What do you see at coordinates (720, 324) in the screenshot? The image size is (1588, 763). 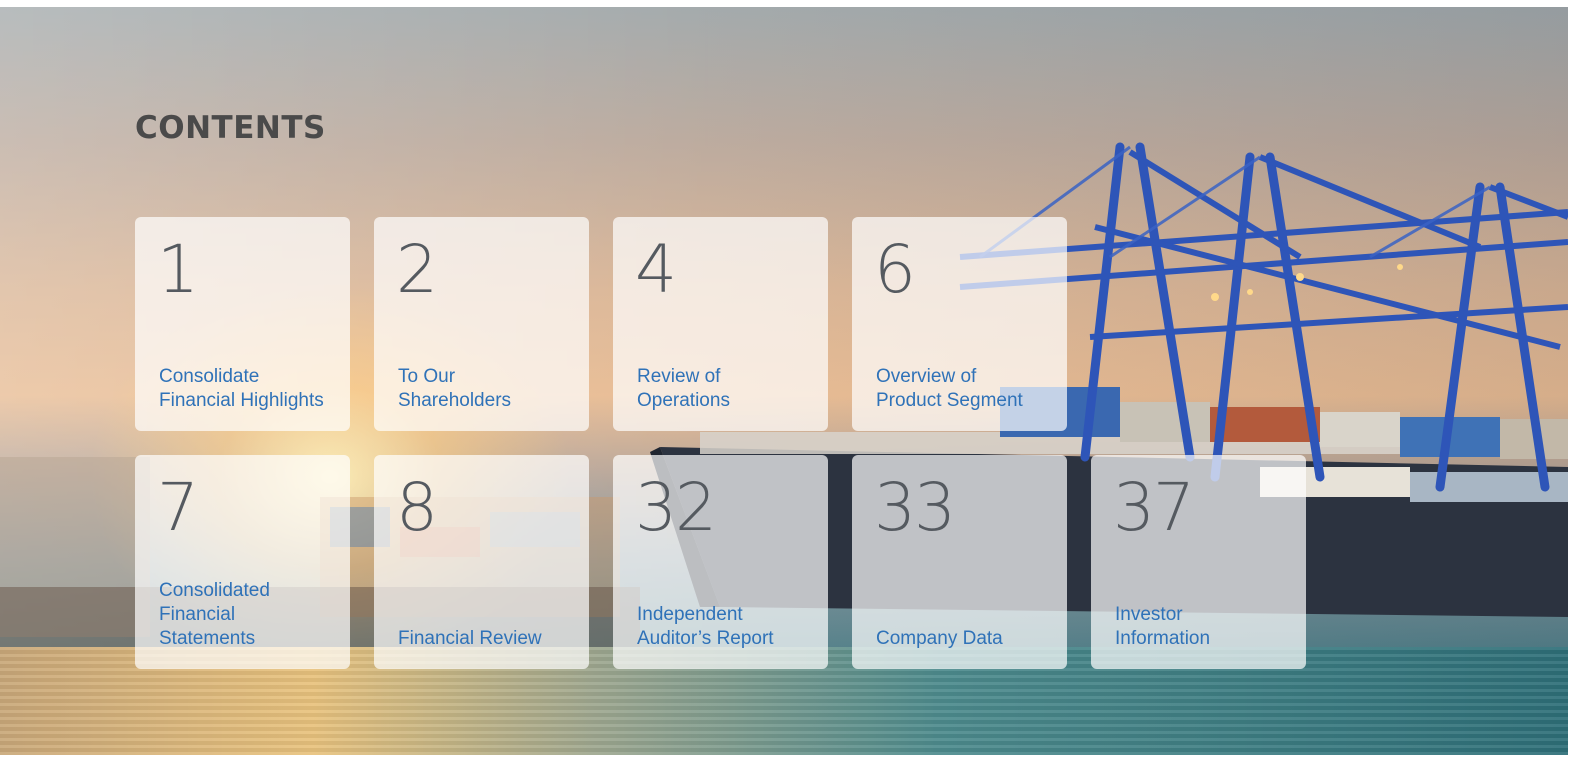 I see `contents-item-review-of-operations: 4 Review of Operations` at bounding box center [720, 324].